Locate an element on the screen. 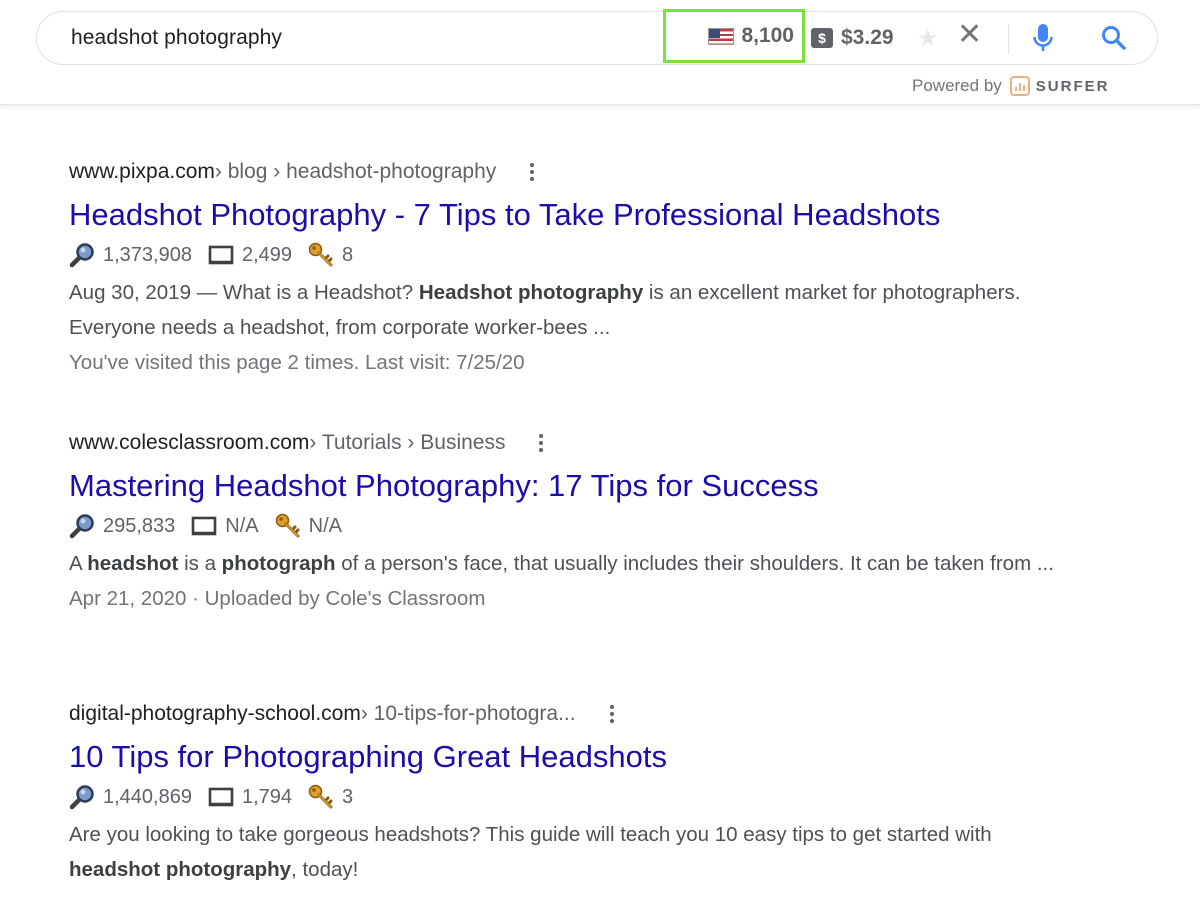 This screenshot has width=1200, height=900. words-metric: 2,499 is located at coordinates (250, 255).